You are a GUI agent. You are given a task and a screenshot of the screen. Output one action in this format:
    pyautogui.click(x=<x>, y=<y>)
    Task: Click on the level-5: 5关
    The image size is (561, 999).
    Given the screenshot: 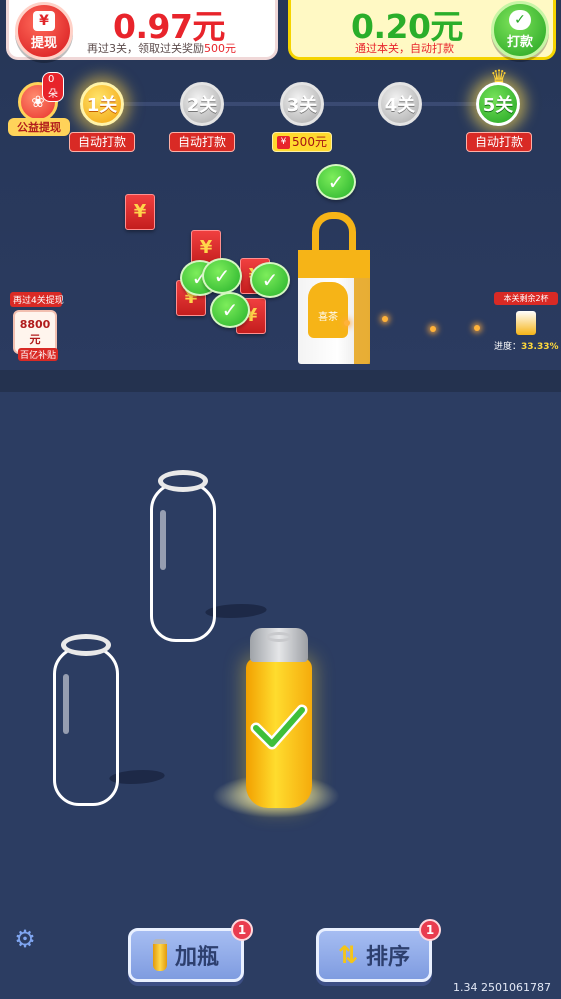 What is the action you would take?
    pyautogui.click(x=498, y=104)
    